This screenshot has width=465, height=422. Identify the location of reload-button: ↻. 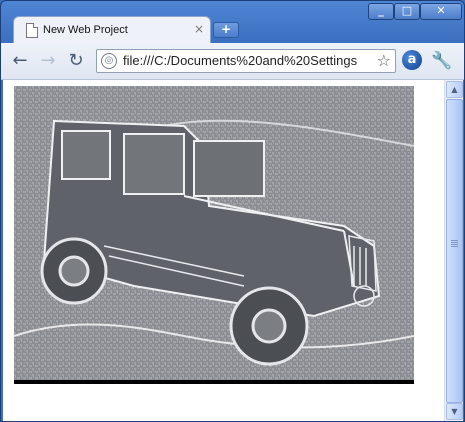
(76, 61).